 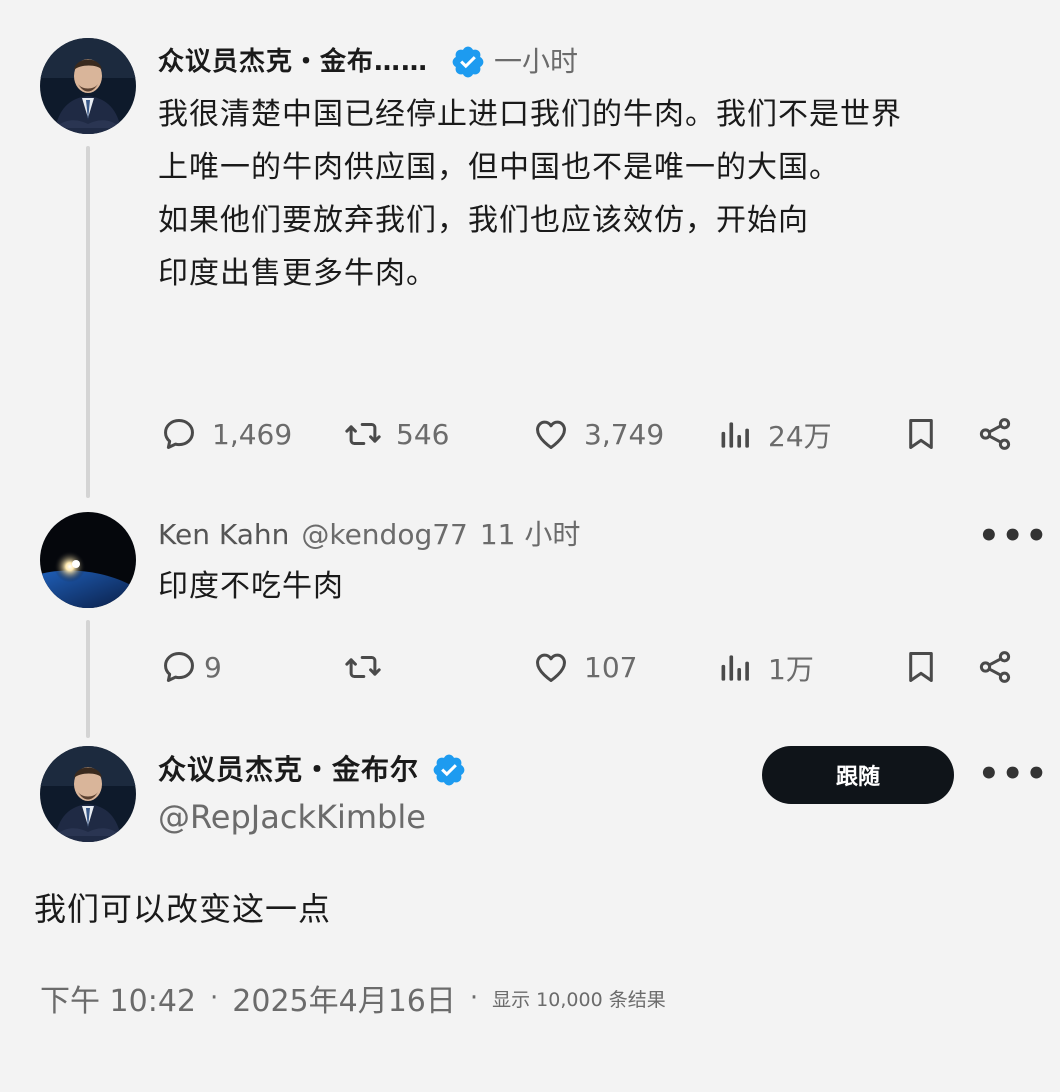 What do you see at coordinates (579, 998) in the screenshot?
I see `views-summary: 显示 10,000 条结果` at bounding box center [579, 998].